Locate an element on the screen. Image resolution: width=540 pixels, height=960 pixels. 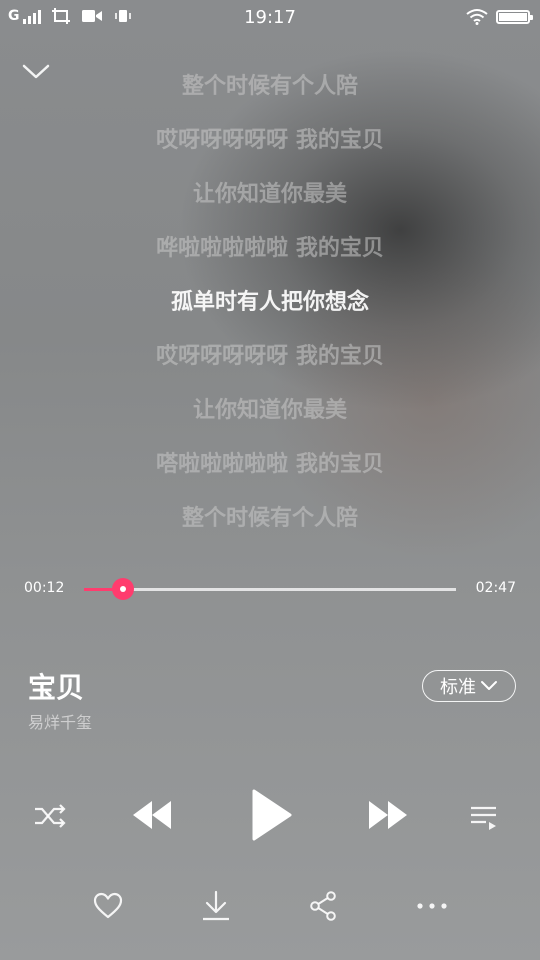
next-icon is located at coordinates (388, 815).